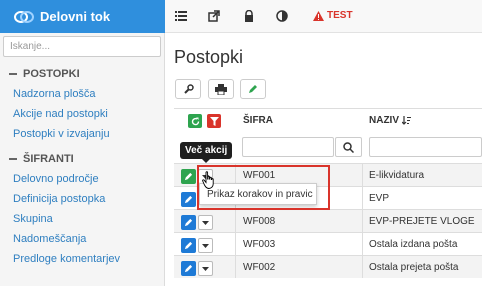 The width and height of the screenshot is (482, 286). What do you see at coordinates (75, 16) in the screenshot?
I see `brand-title: Delovni tok` at bounding box center [75, 16].